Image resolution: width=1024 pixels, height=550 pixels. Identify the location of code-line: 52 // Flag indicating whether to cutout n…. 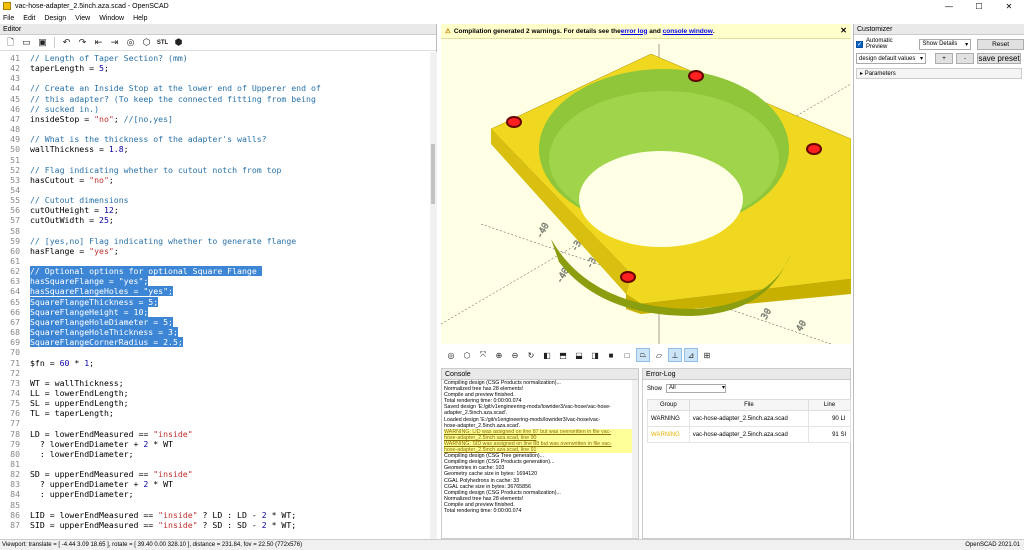
(215, 170).